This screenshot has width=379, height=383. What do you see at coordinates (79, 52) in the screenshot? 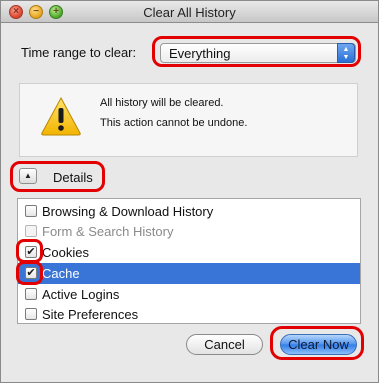
I see `time-range-label: Time range to clear:` at bounding box center [79, 52].